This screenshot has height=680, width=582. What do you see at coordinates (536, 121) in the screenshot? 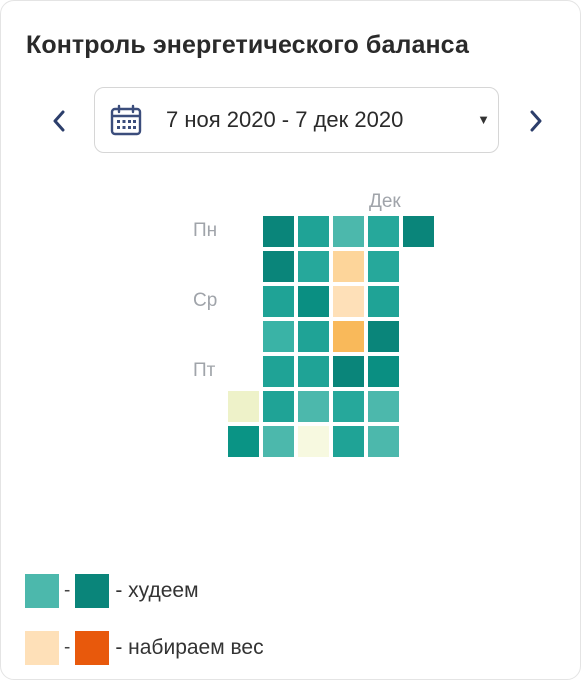
I see `chevron-right-icon` at bounding box center [536, 121].